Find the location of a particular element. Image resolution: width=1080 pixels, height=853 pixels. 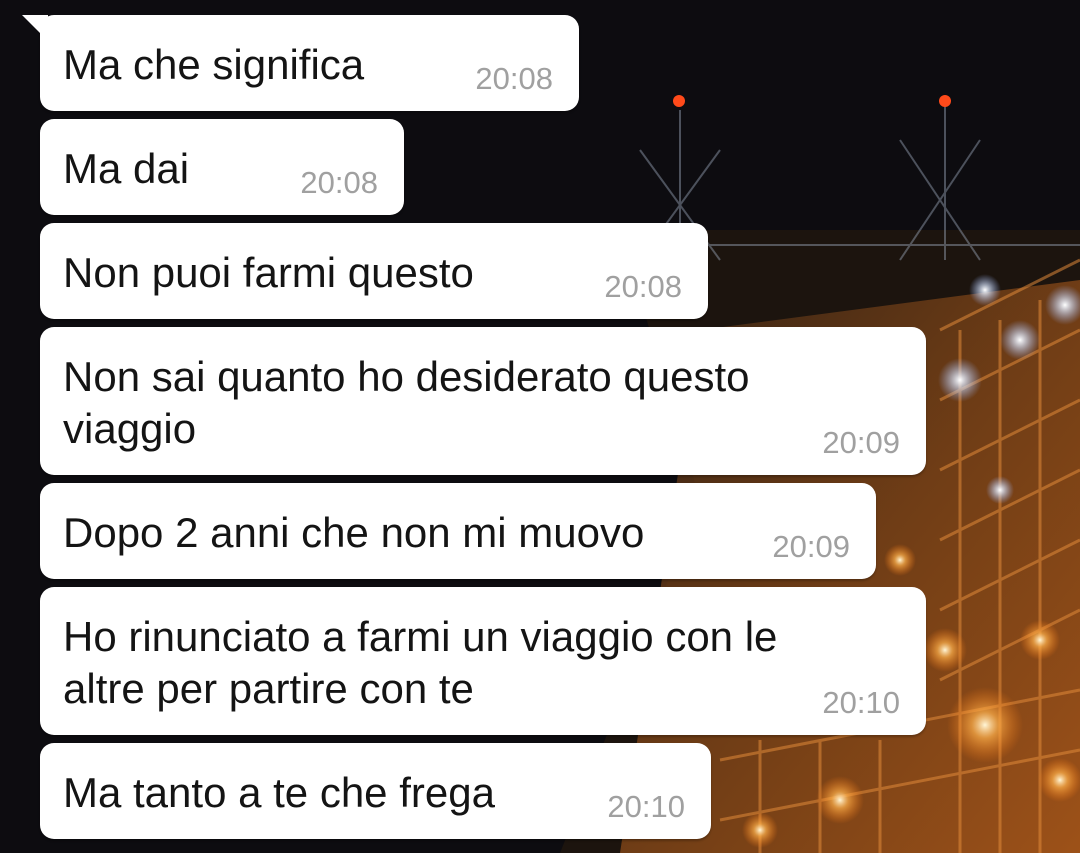

message-bubble: Non puoi farmi questo 20:08 is located at coordinates (374, 271).